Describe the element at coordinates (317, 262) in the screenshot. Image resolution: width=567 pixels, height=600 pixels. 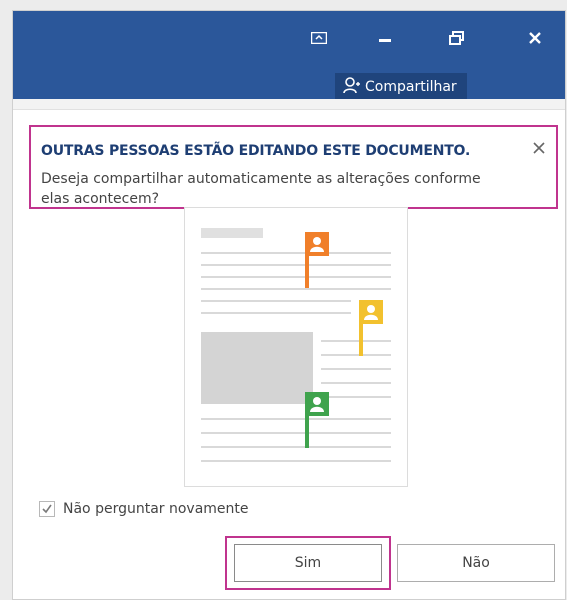
I see `orange-person-flag-icon` at that location.